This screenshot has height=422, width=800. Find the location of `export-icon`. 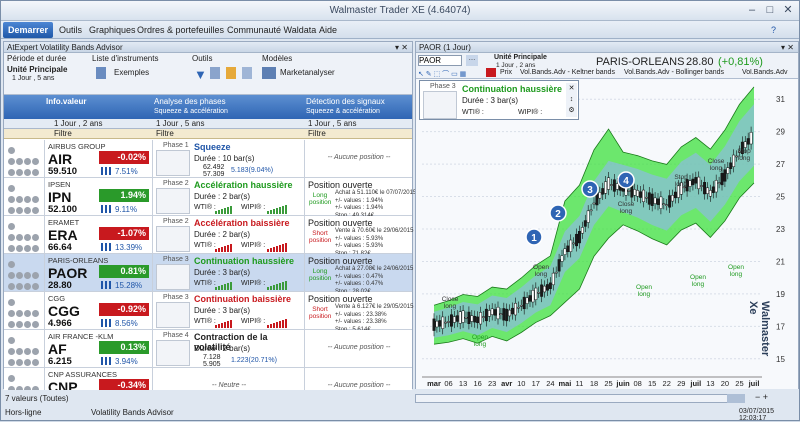

export-icon is located at coordinates (231, 73).